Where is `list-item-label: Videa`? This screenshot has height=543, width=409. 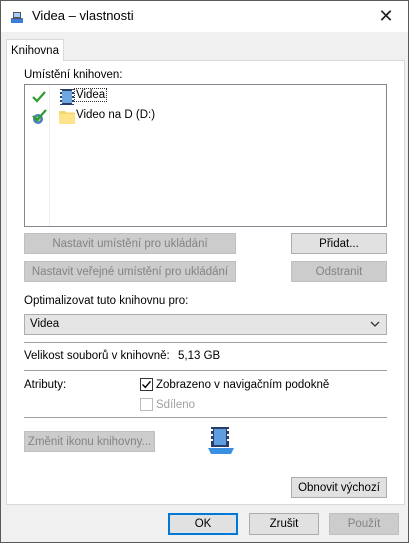
list-item-label: Videa is located at coordinates (90, 95).